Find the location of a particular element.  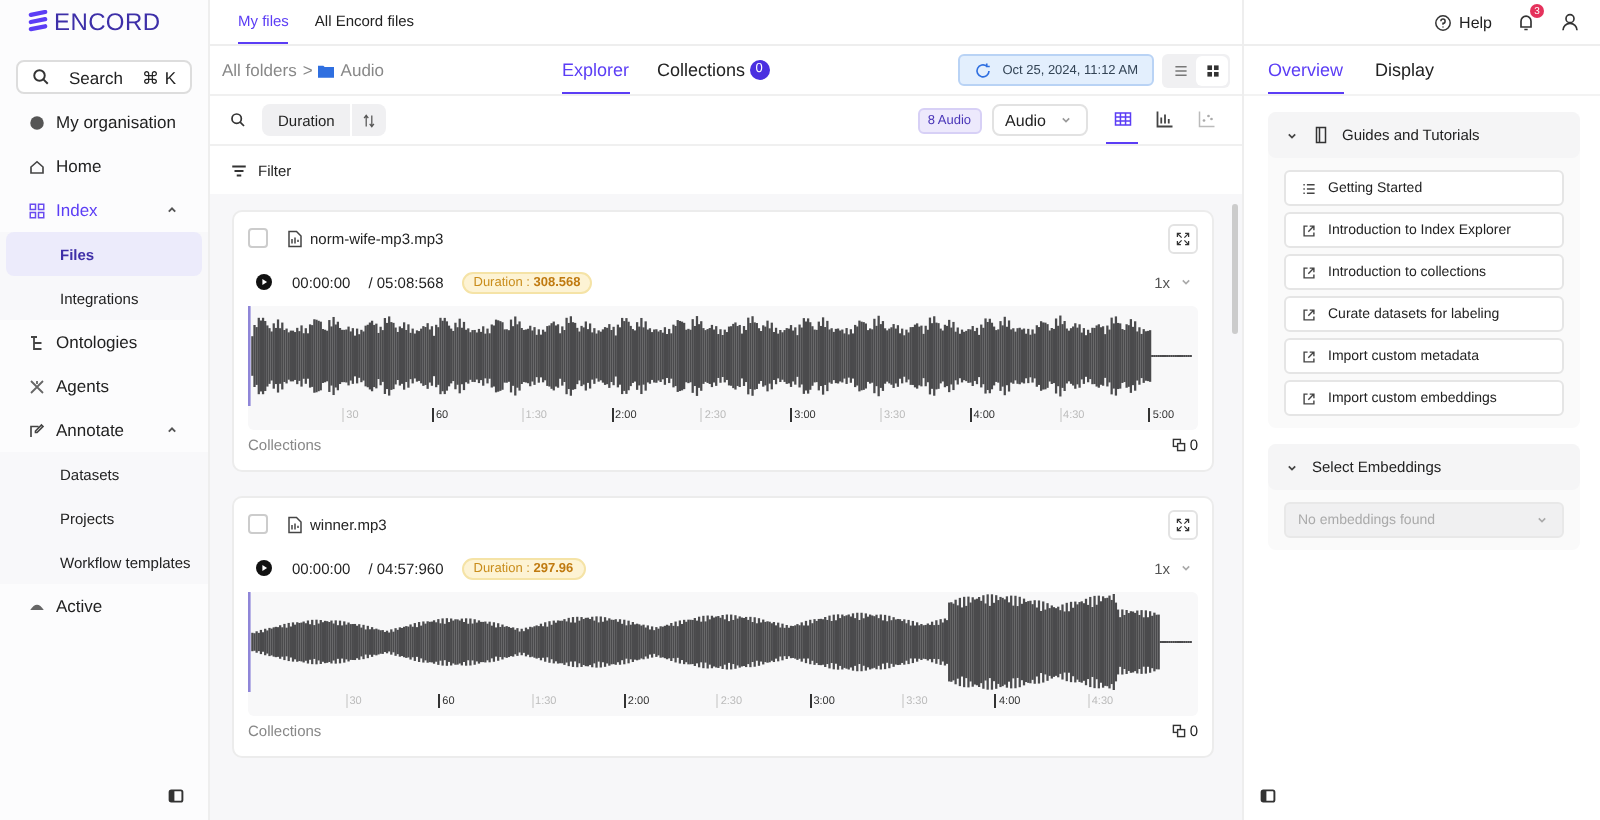

panel-tab: Display is located at coordinates (1405, 70).